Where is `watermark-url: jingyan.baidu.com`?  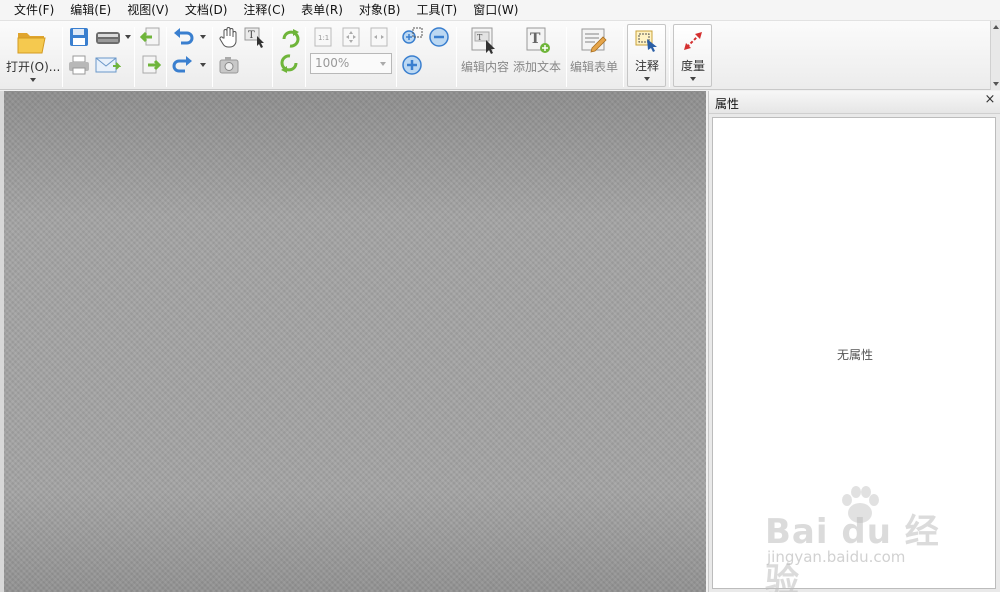 watermark-url: jingyan.baidu.com is located at coordinates (836, 557).